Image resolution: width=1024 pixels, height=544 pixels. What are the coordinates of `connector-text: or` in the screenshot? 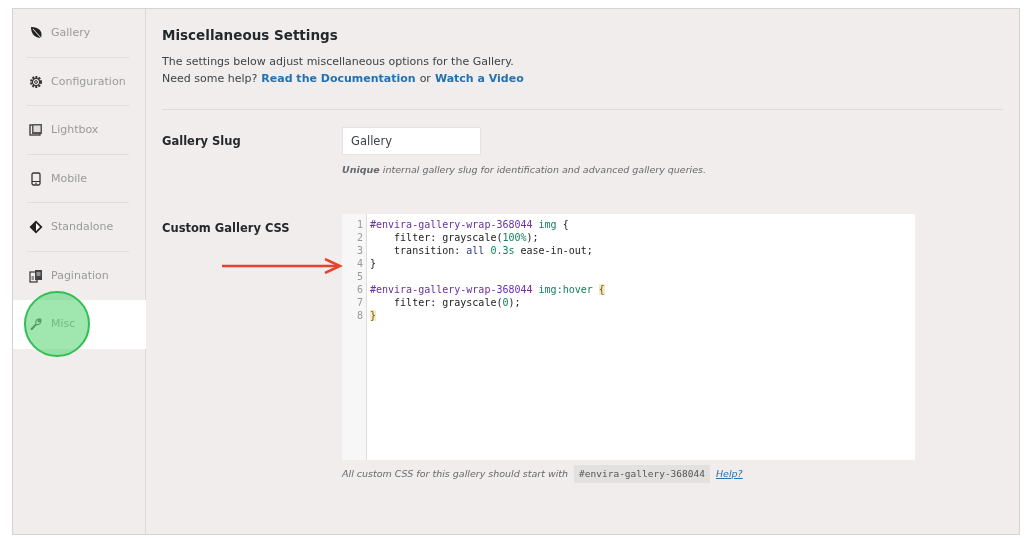 It's located at (425, 79).